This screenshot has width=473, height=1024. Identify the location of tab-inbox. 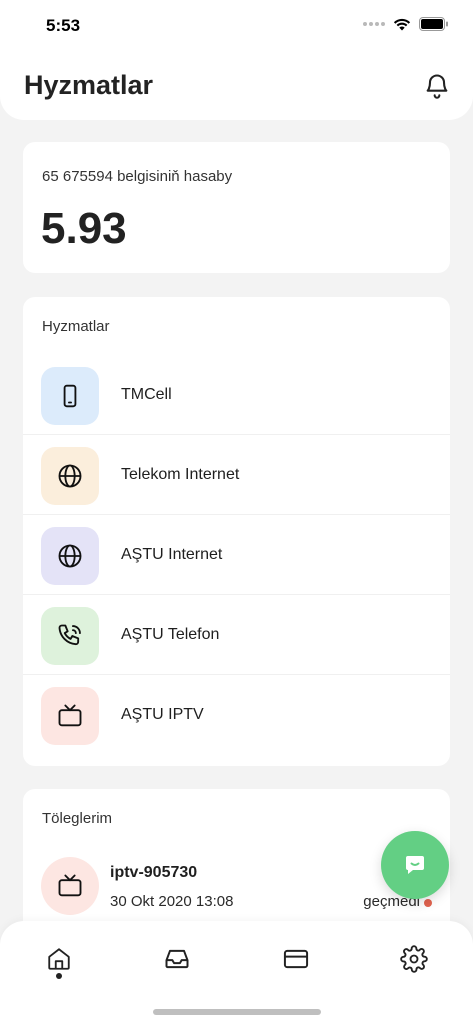
(177, 959).